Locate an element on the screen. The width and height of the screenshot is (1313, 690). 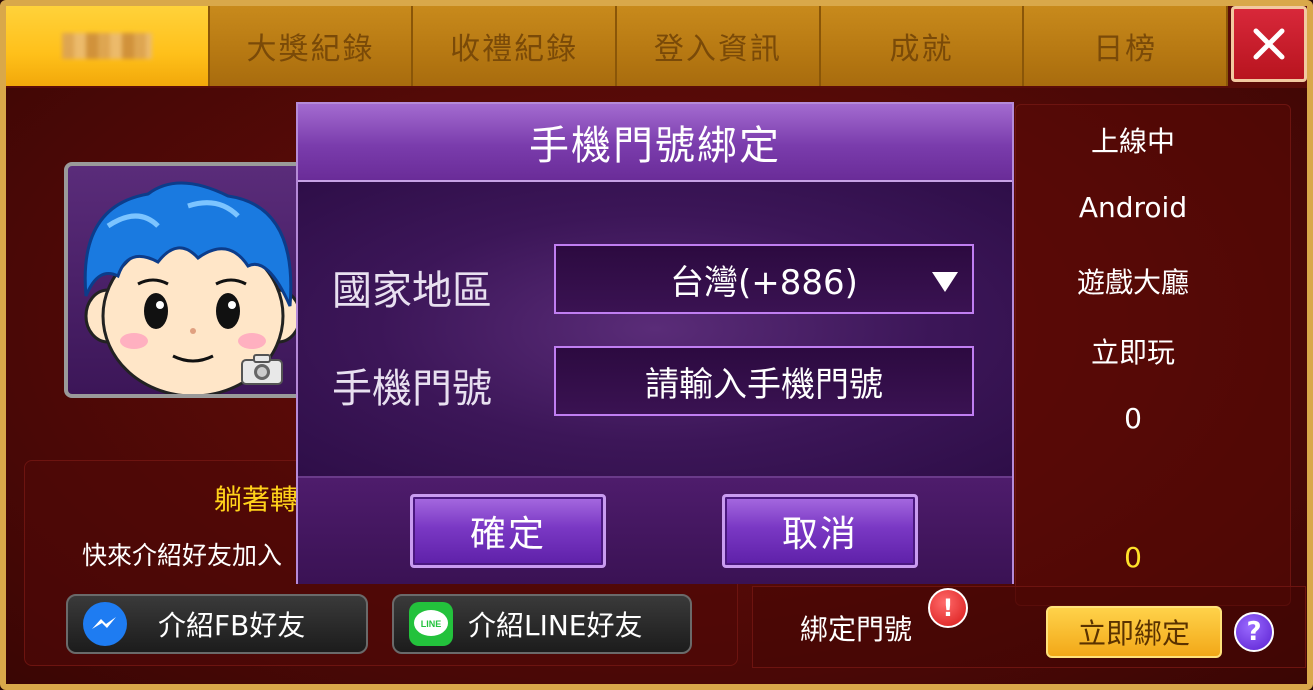
close-button is located at coordinates (1269, 44).